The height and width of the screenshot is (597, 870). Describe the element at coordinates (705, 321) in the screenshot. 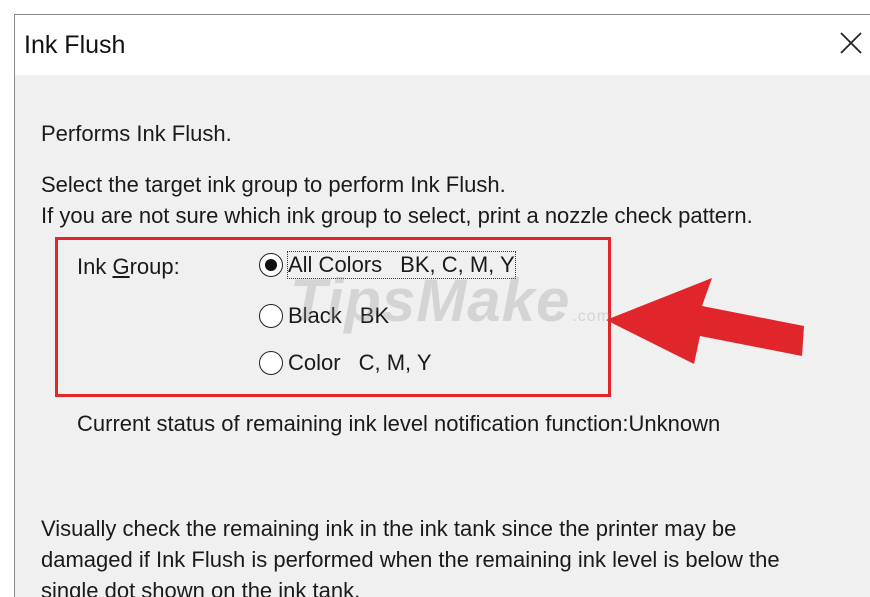

I see `annotation-arrow-icon` at that location.